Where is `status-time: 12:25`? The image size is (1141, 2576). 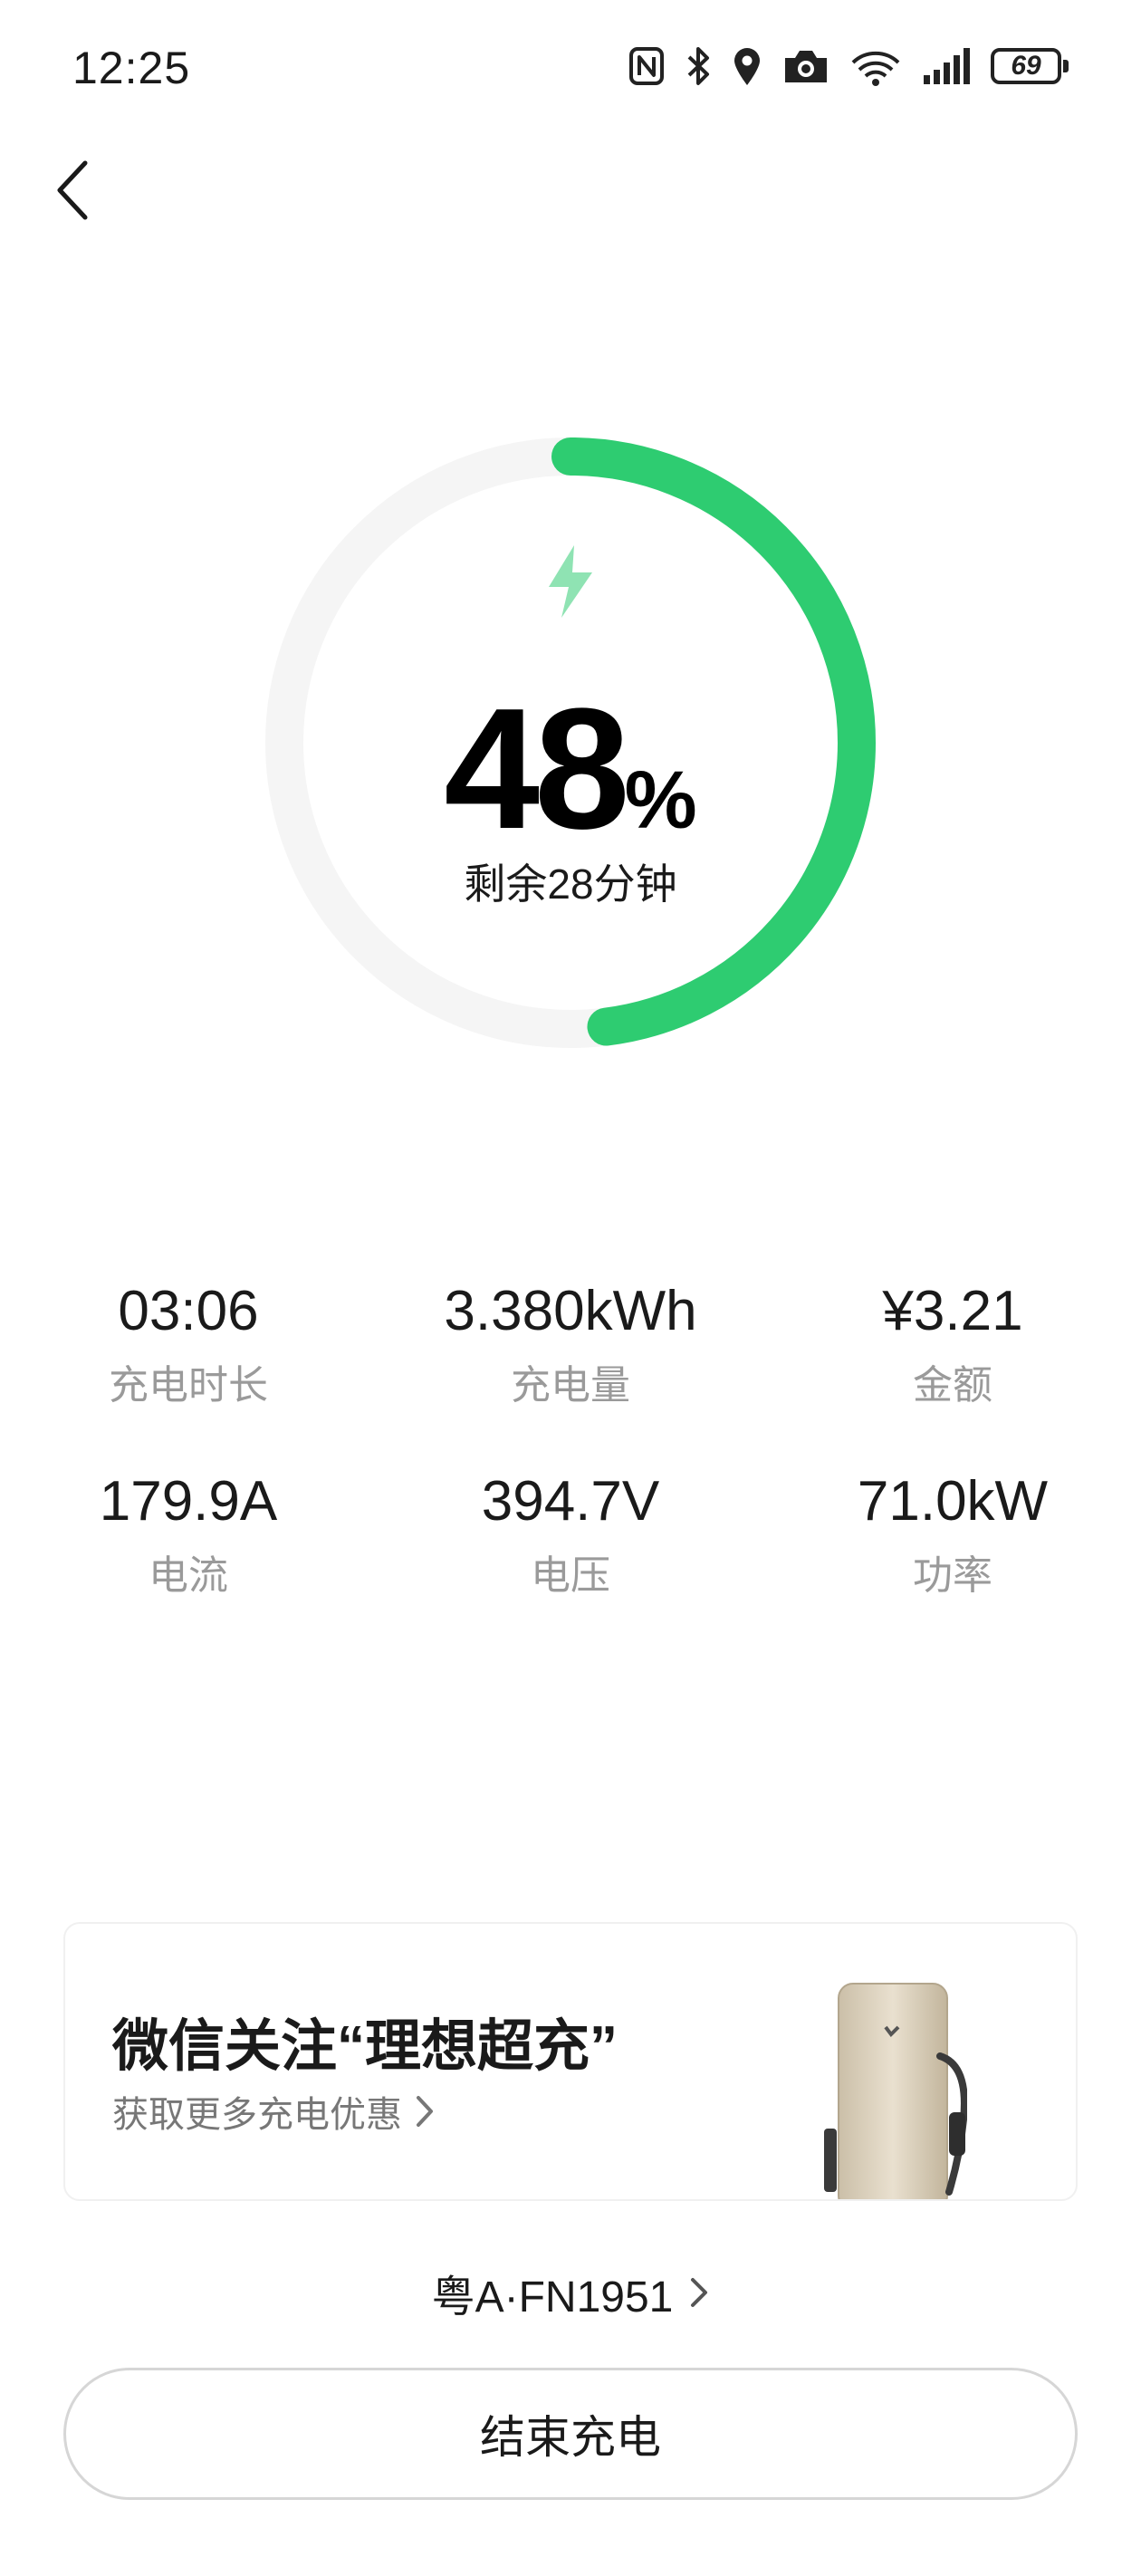
status-time: 12:25 is located at coordinates (131, 68).